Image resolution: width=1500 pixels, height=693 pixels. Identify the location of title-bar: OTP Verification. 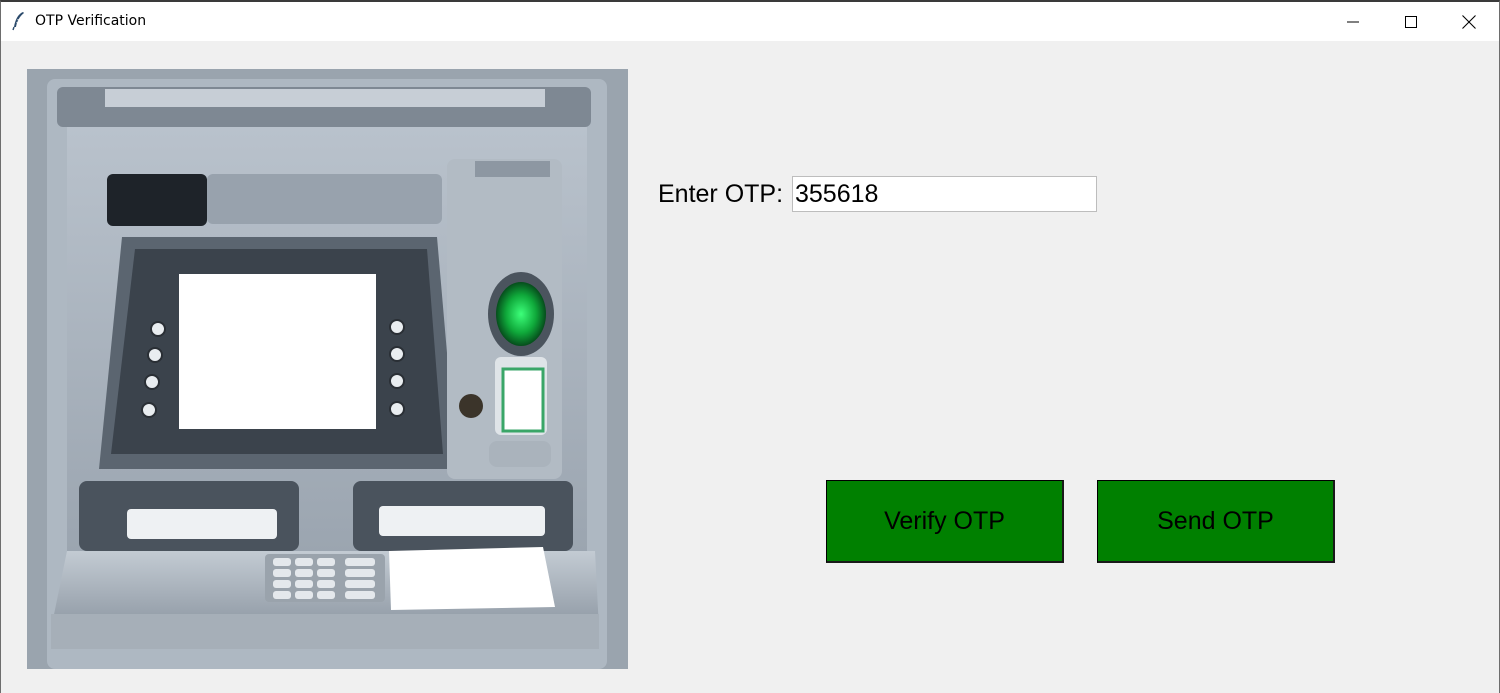
(750, 21).